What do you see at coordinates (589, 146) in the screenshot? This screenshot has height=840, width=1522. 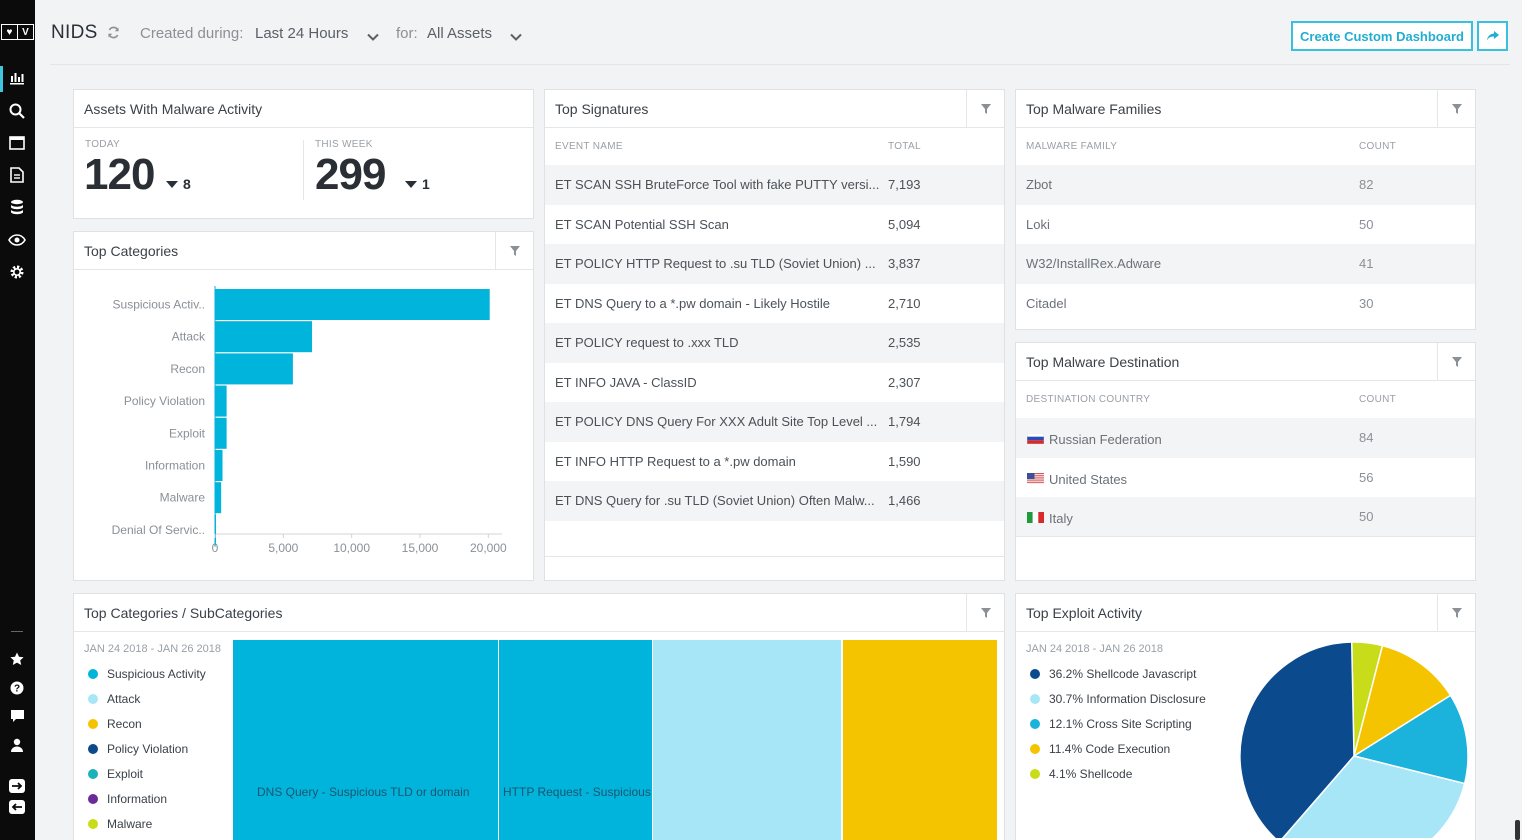 I see `column-header-event-name: EVENT NAME` at bounding box center [589, 146].